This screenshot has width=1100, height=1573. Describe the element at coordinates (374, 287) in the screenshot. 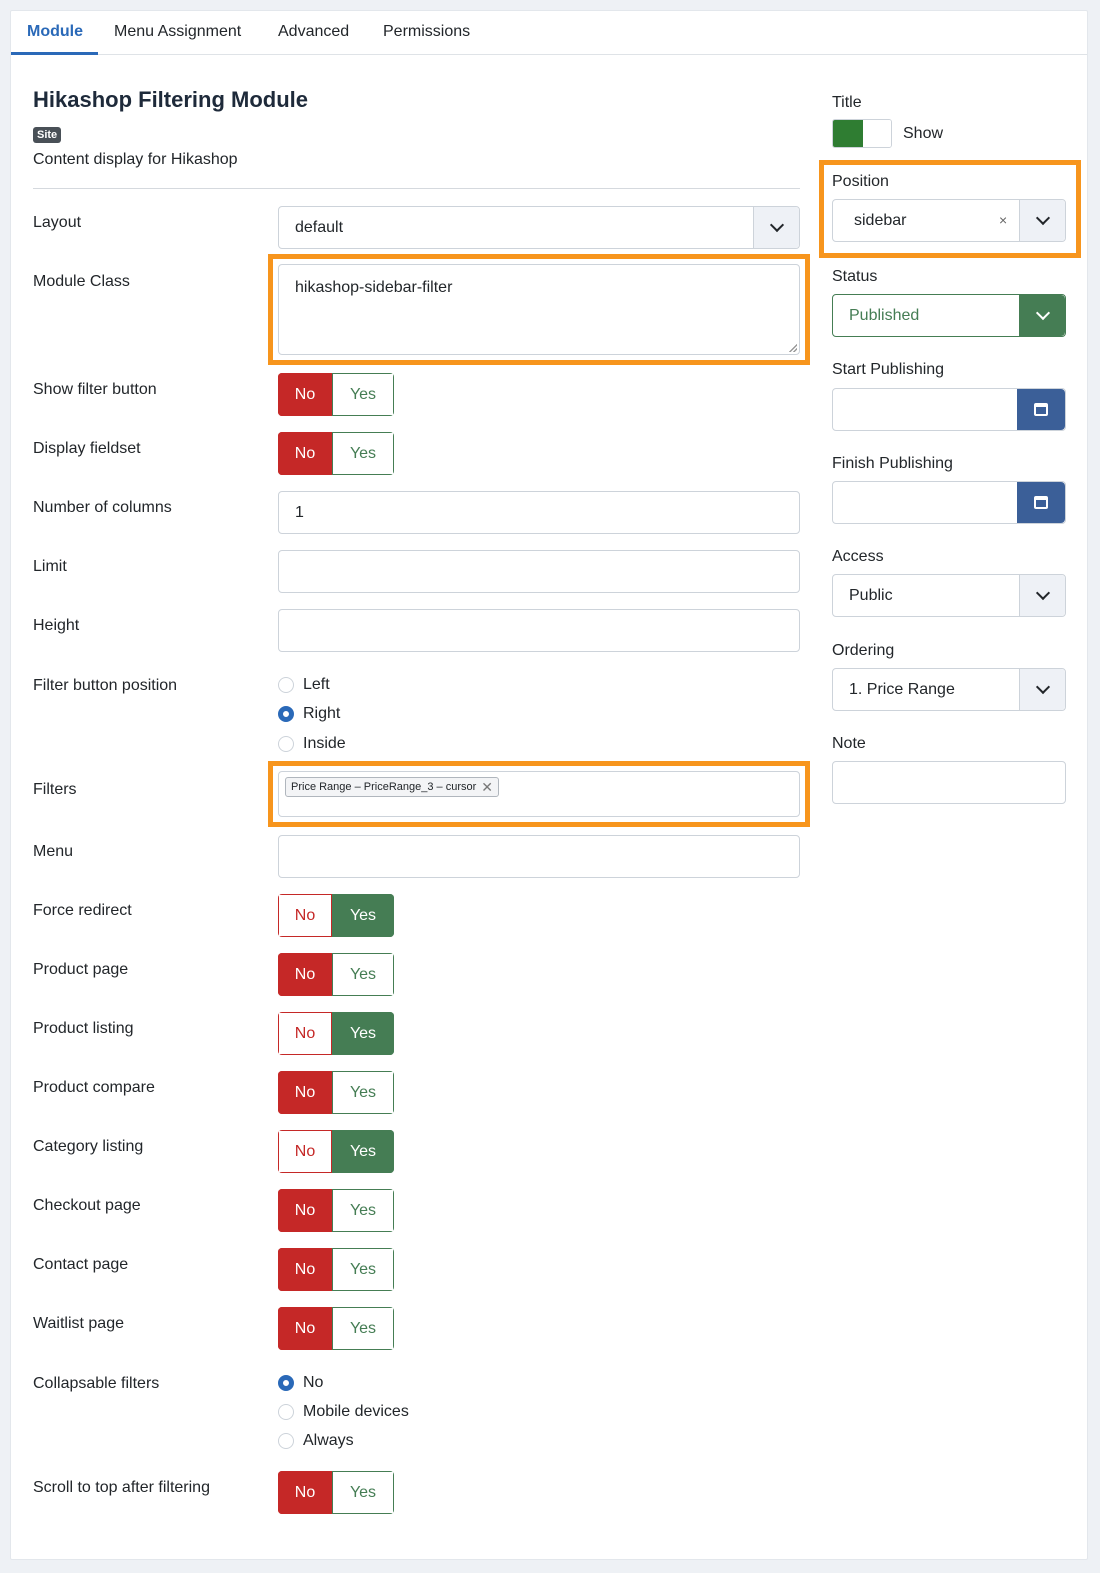

I see `module-class-value: hikashop-sidebar-filter` at that location.